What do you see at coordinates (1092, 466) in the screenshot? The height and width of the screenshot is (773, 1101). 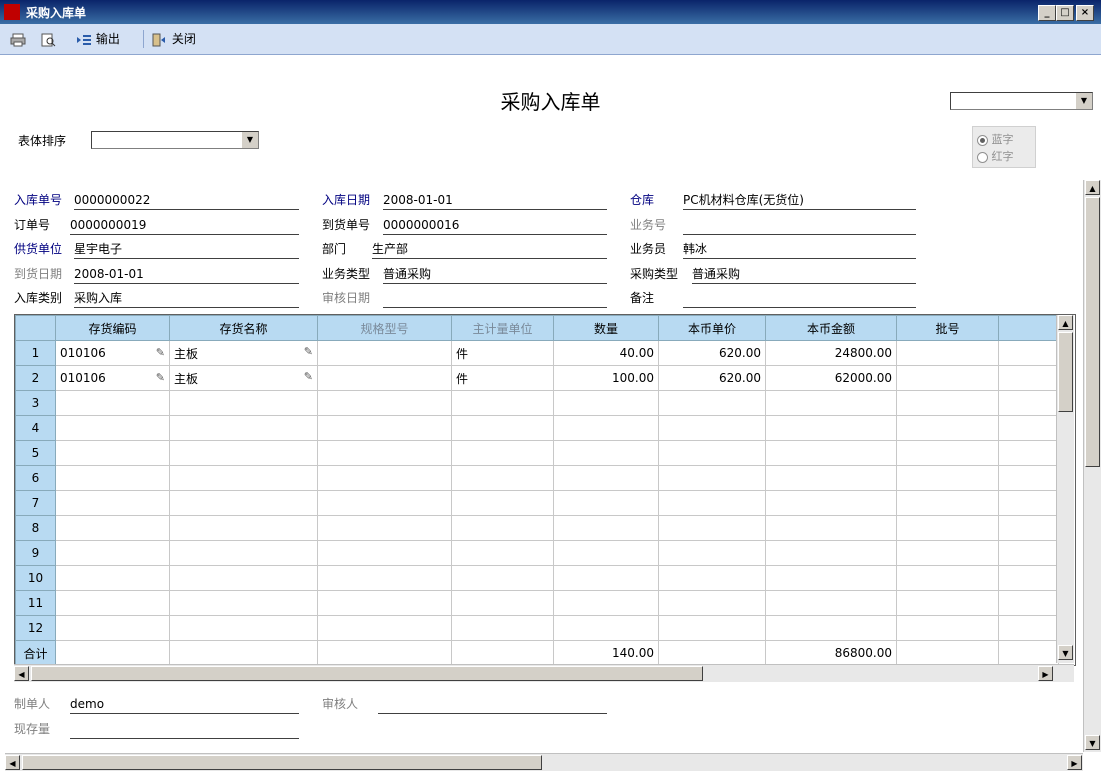 I see `window-vertical-scrollbar: ▲ ▼` at bounding box center [1092, 466].